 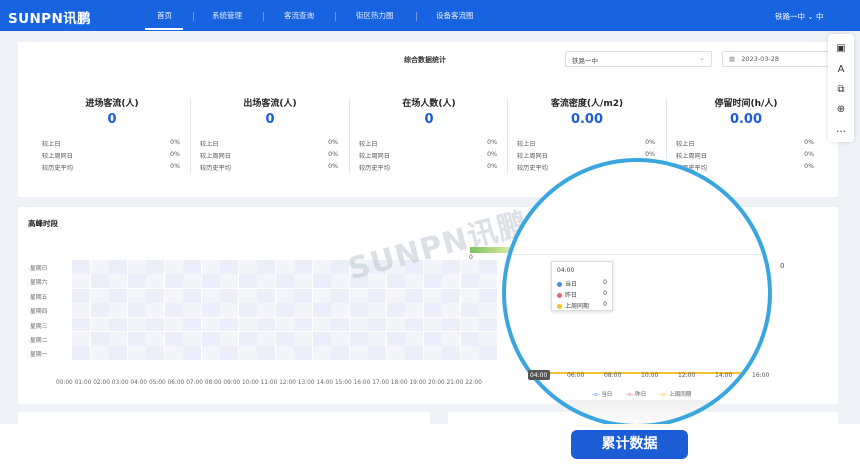 I want to click on translate-icon: A, so click(x=841, y=69).